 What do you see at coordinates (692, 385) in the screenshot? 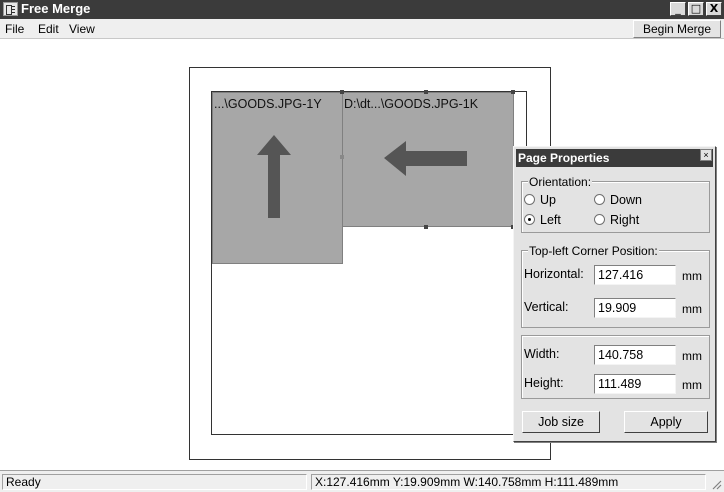
I see `height-unit: mm` at bounding box center [692, 385].